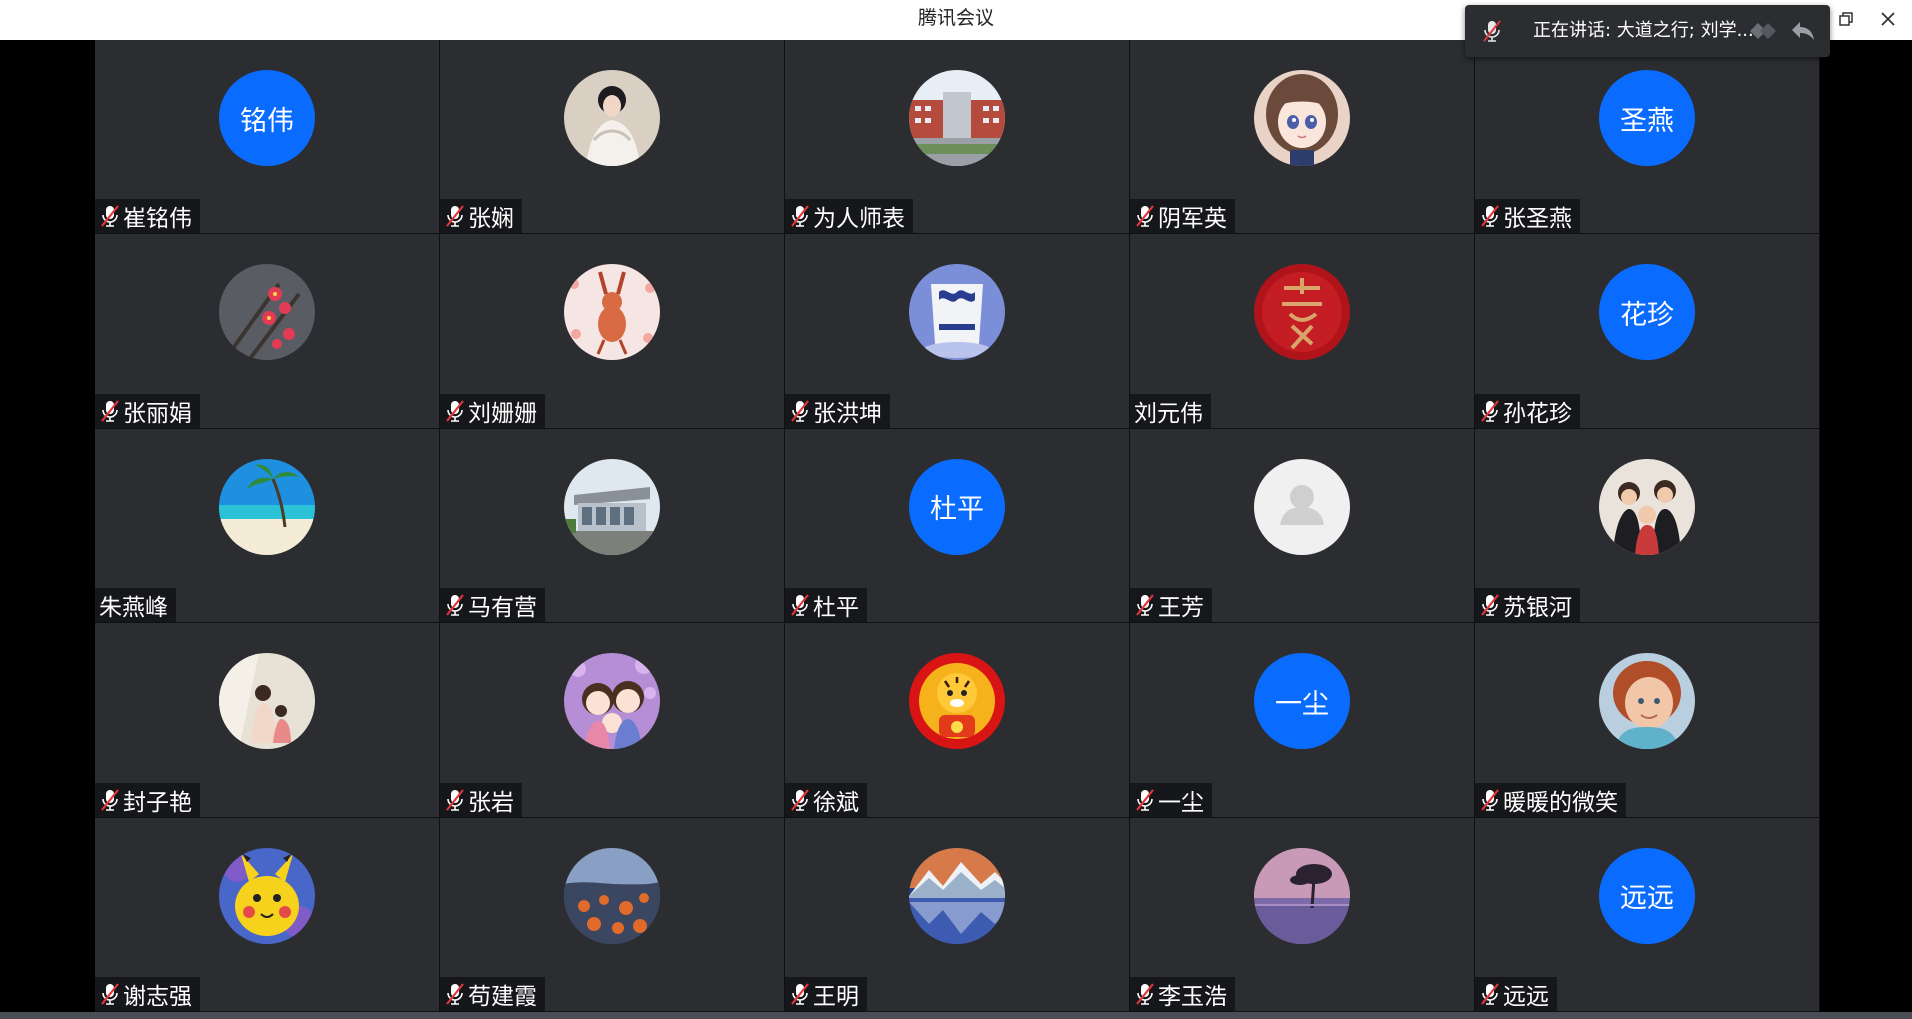  What do you see at coordinates (492, 410) in the screenshot?
I see `name-tag: 刘姗姗` at bounding box center [492, 410].